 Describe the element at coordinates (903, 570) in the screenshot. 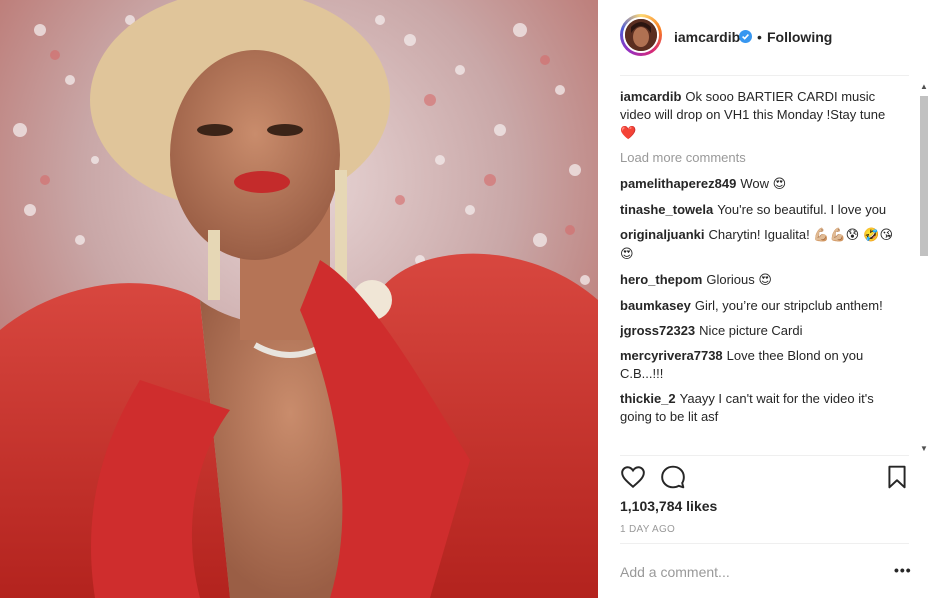

I see `more-options-icon: •••` at that location.